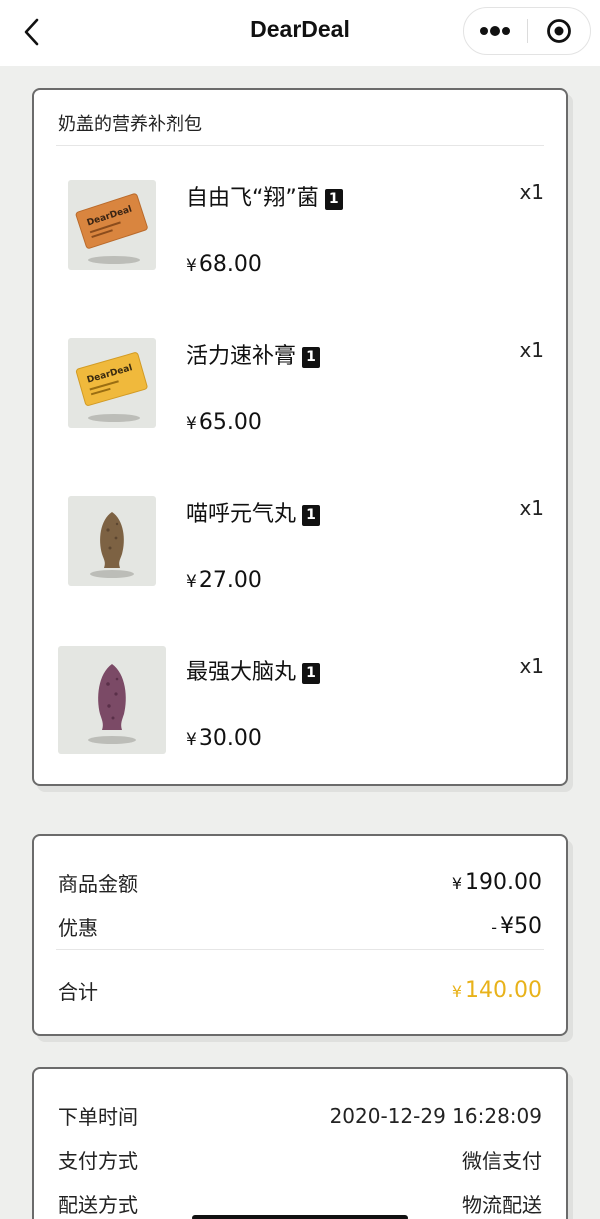  I want to click on close-button, so click(558, 31).